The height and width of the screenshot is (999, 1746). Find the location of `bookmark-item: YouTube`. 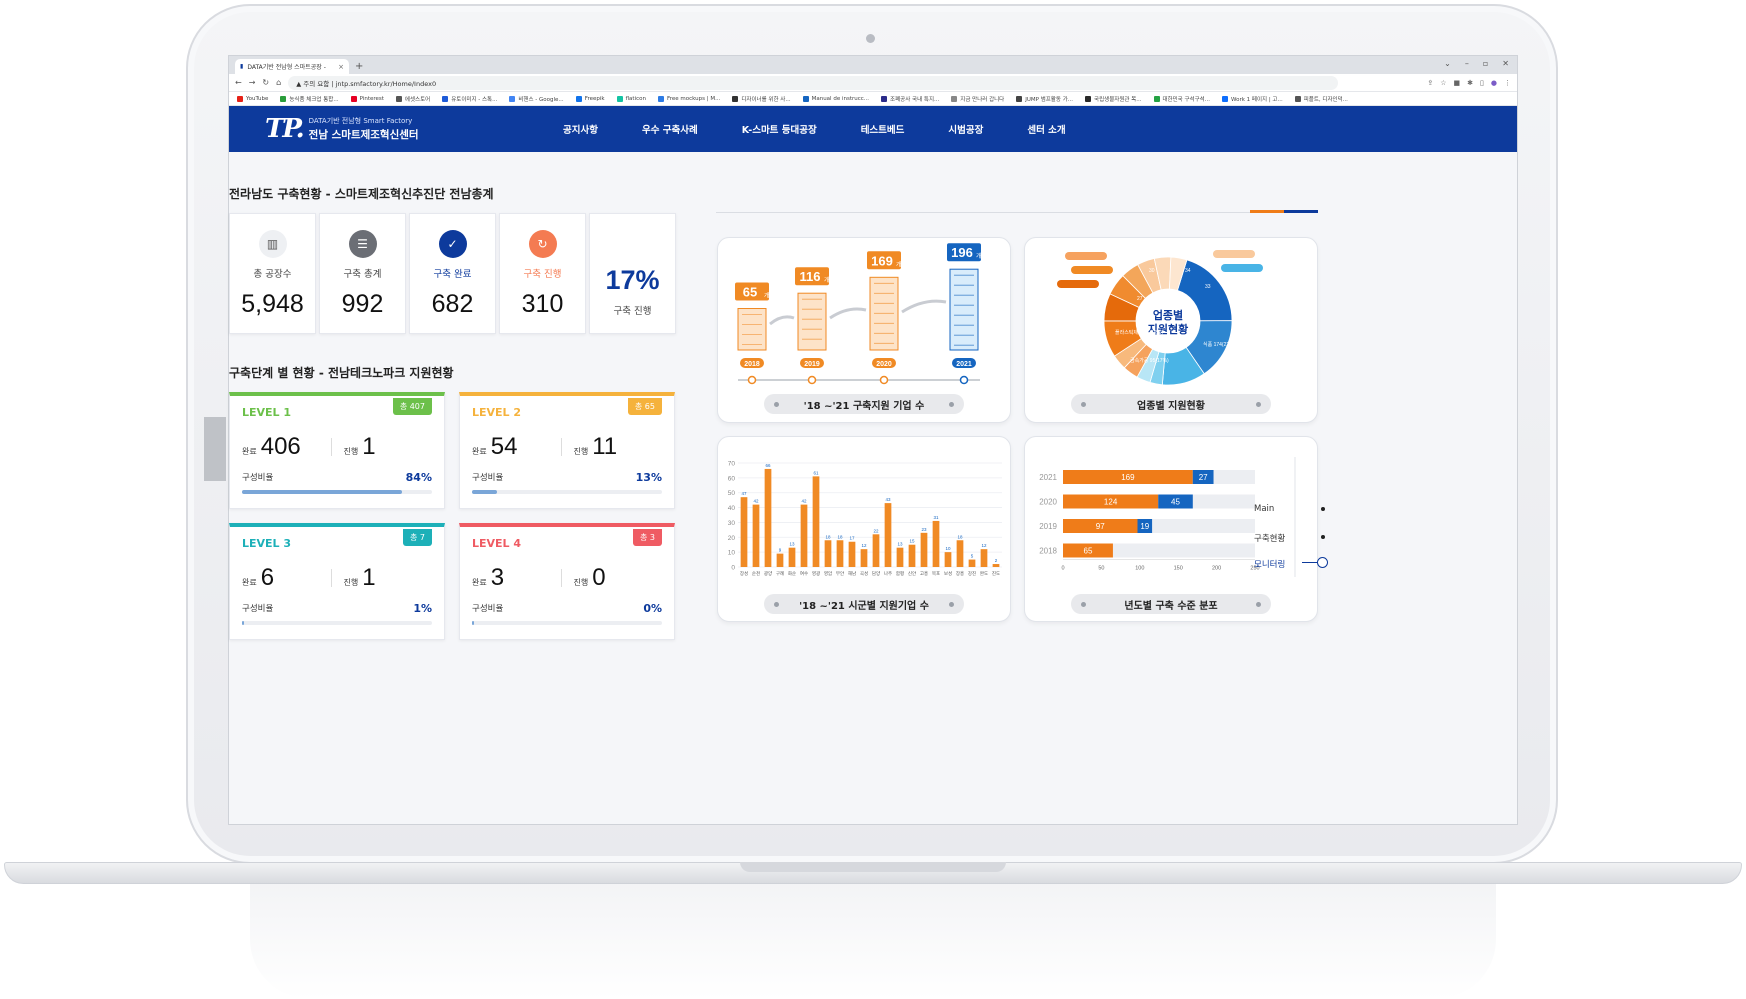

bookmark-item: YouTube is located at coordinates (252, 98).